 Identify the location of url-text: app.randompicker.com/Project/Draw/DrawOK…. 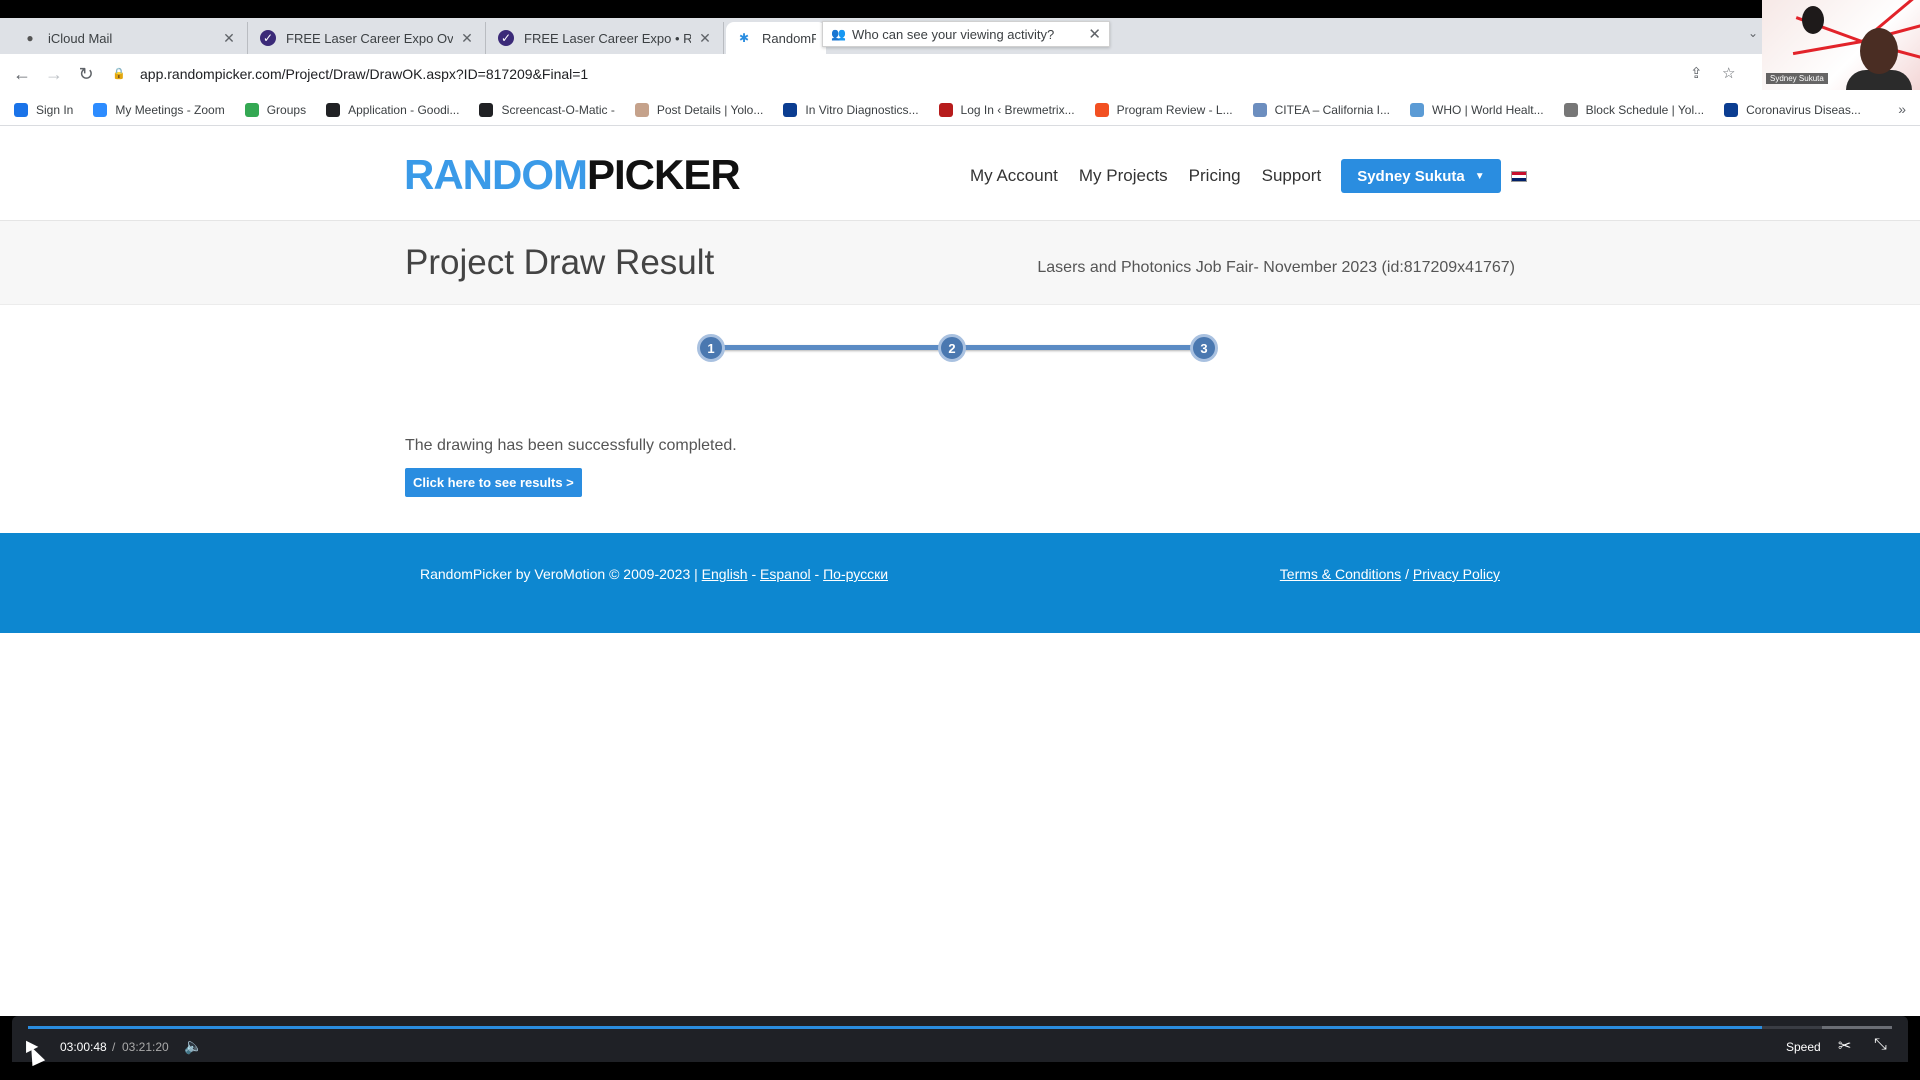
(364, 74).